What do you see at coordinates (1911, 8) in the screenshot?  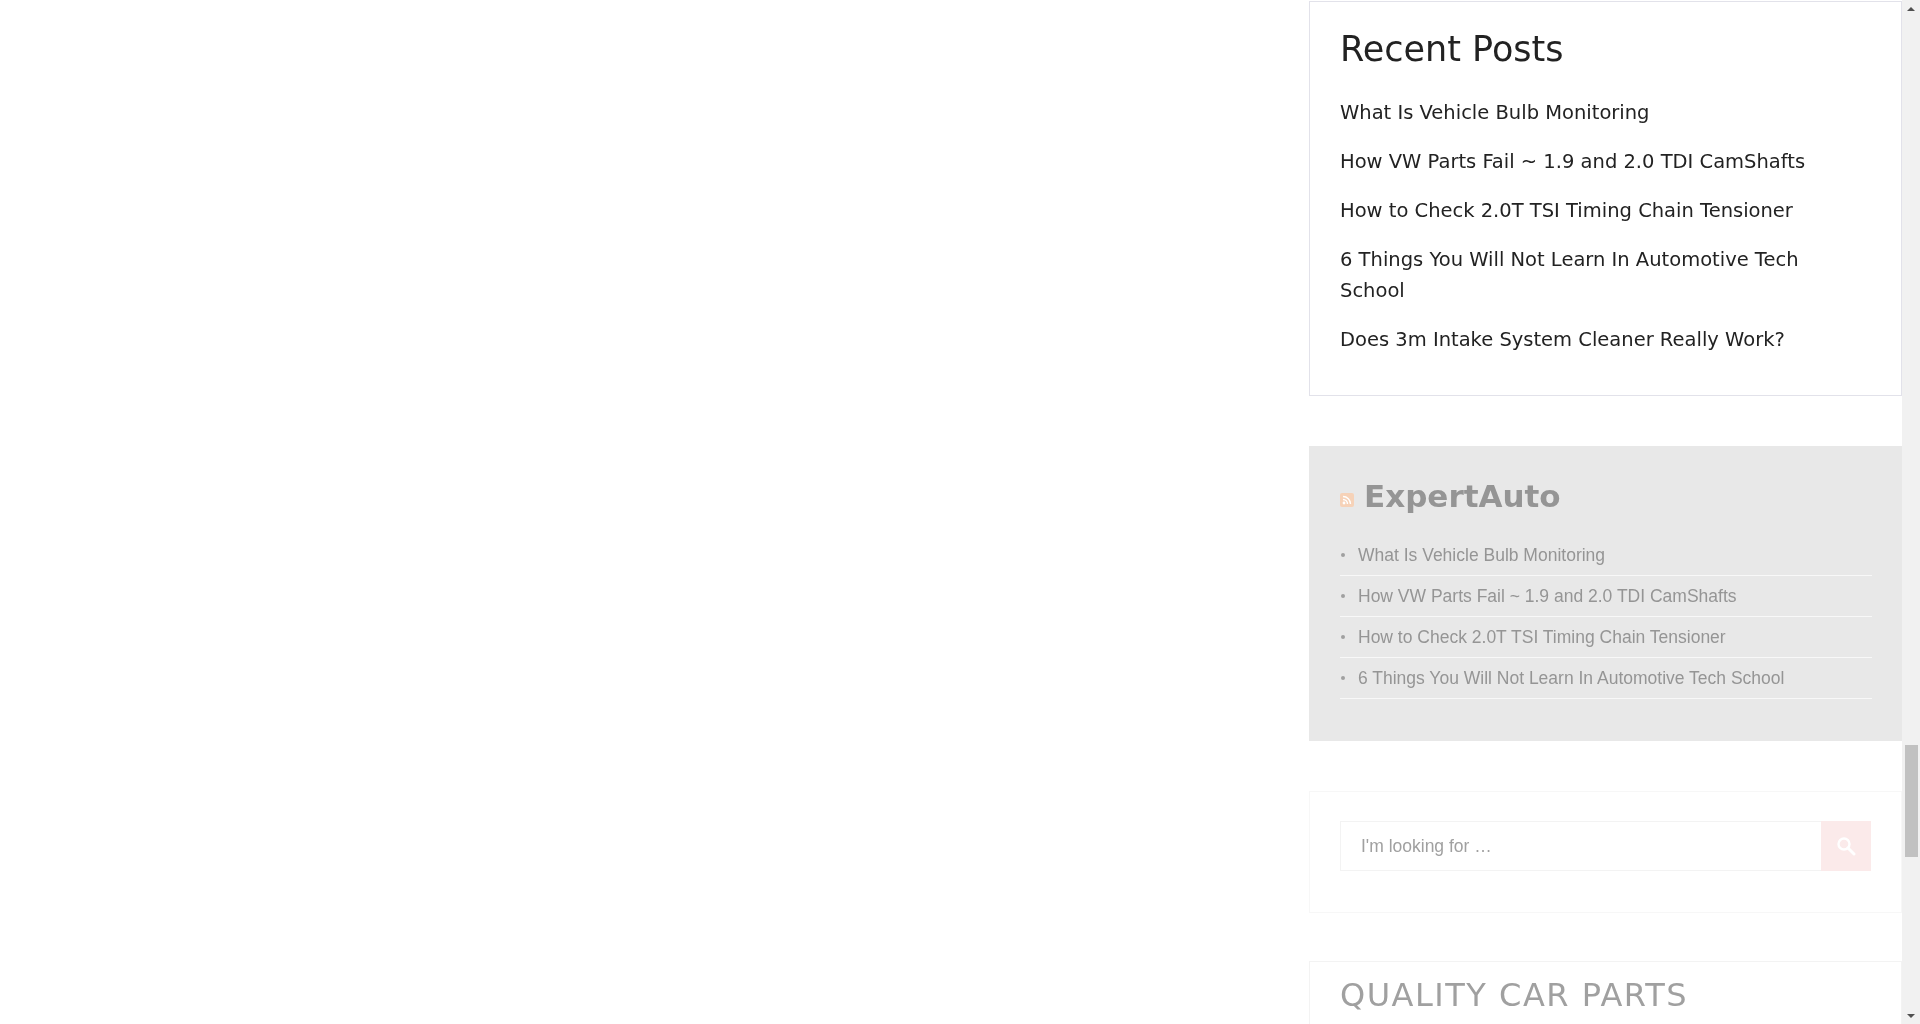 I see `scroll-up-arrow-icon` at bounding box center [1911, 8].